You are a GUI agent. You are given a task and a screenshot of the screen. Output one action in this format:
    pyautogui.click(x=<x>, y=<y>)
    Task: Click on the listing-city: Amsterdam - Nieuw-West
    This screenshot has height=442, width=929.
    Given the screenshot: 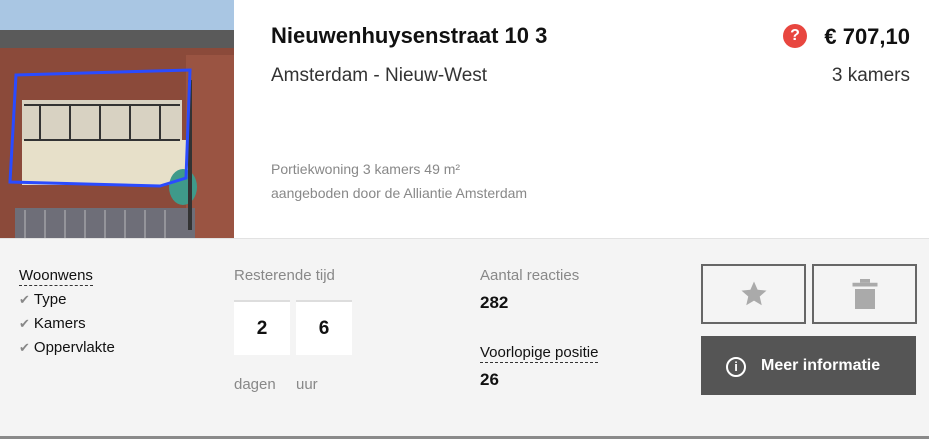 What is the action you would take?
    pyautogui.click(x=379, y=75)
    